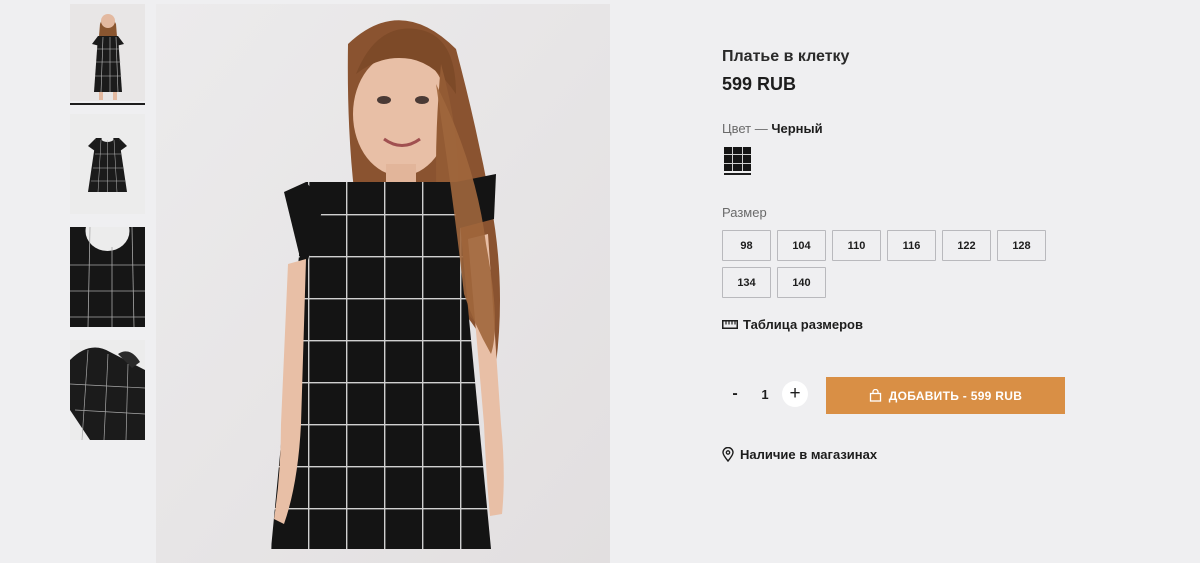  What do you see at coordinates (809, 454) in the screenshot?
I see `store-availability-label: Наличие в магазинах` at bounding box center [809, 454].